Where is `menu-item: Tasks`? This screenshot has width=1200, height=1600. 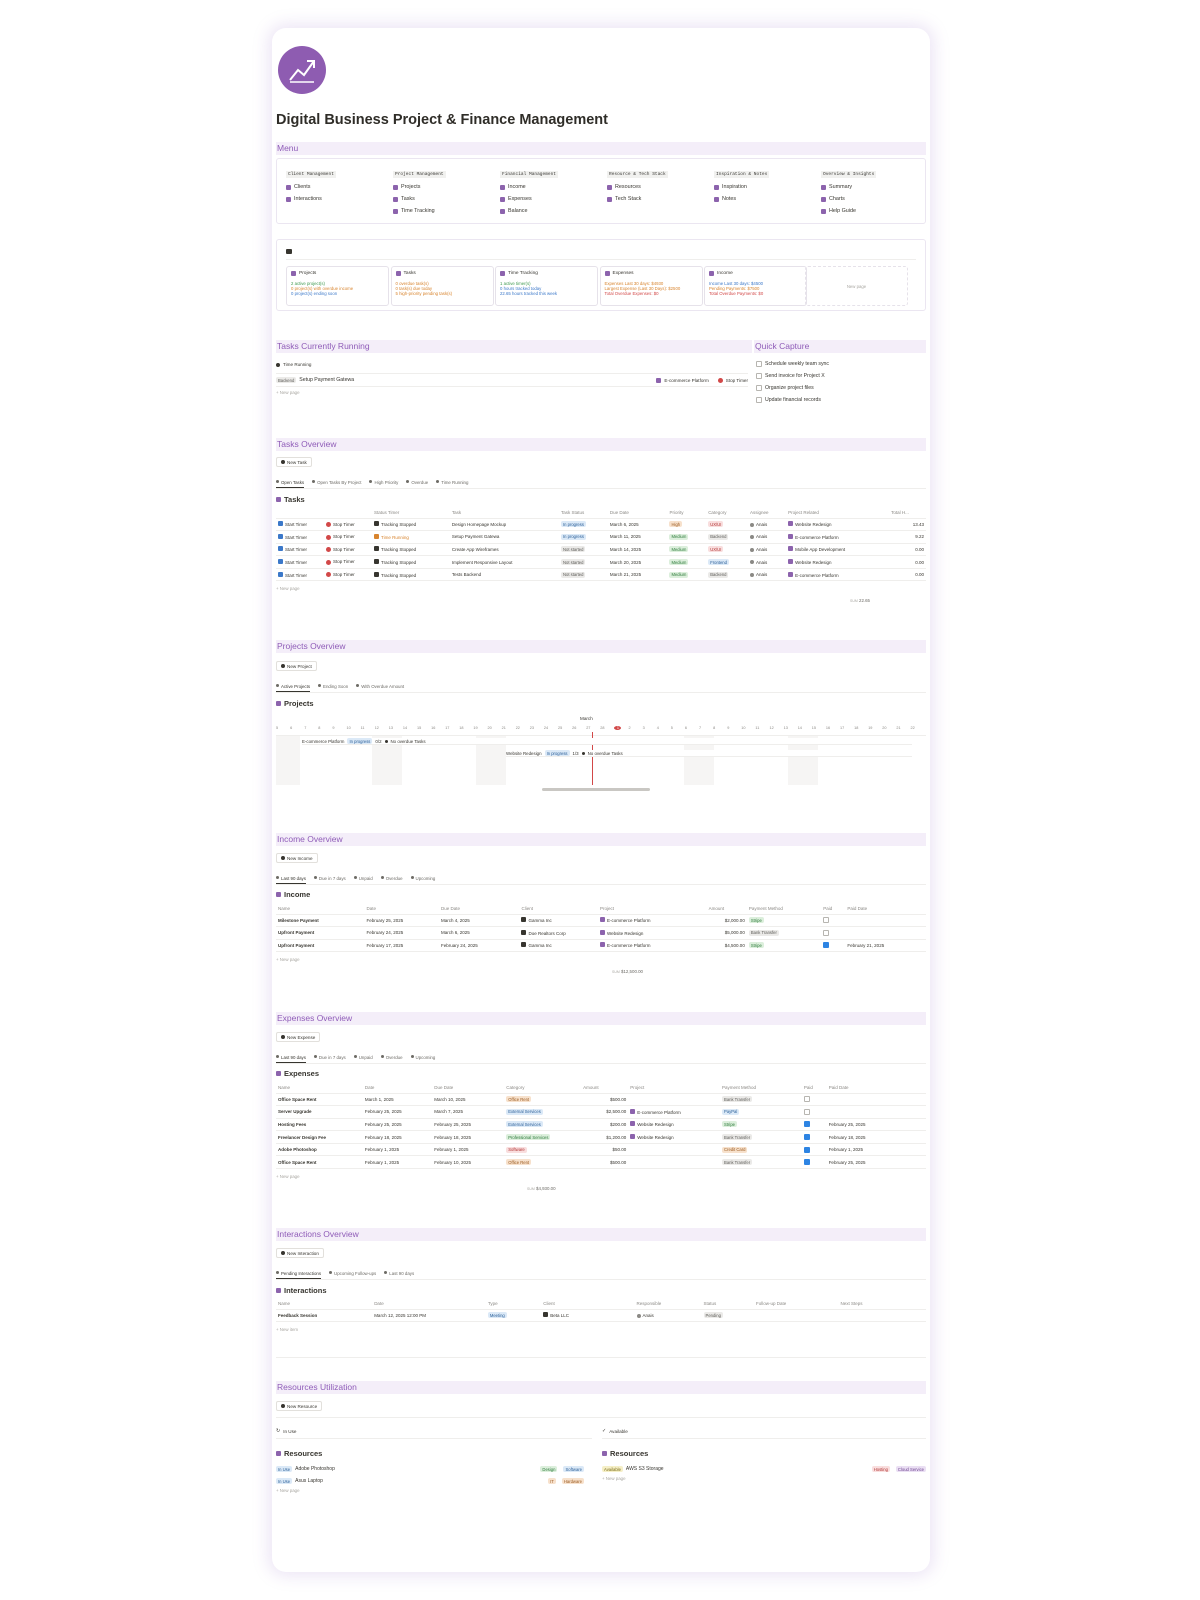
menu-item: Tasks is located at coordinates (443, 199).